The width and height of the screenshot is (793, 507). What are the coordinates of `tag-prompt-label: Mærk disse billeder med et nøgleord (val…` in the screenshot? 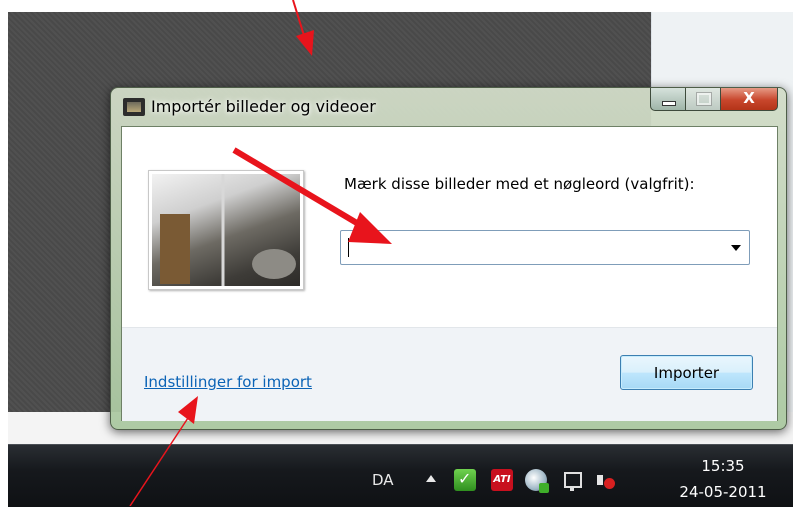 It's located at (519, 184).